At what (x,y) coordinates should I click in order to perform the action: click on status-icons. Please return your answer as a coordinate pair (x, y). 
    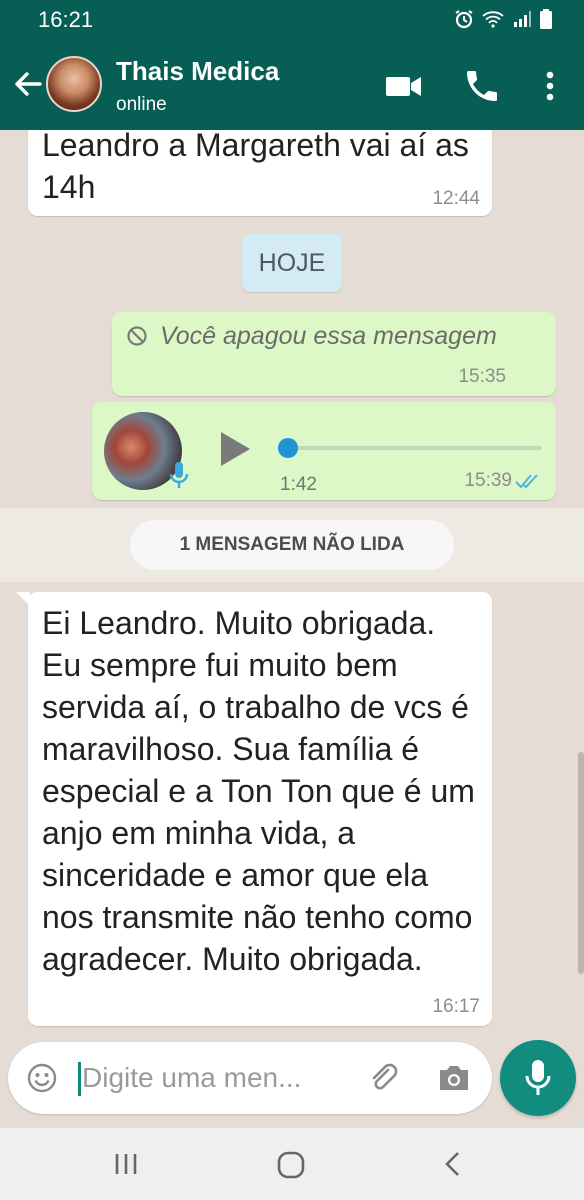
    Looking at the image, I should click on (503, 21).